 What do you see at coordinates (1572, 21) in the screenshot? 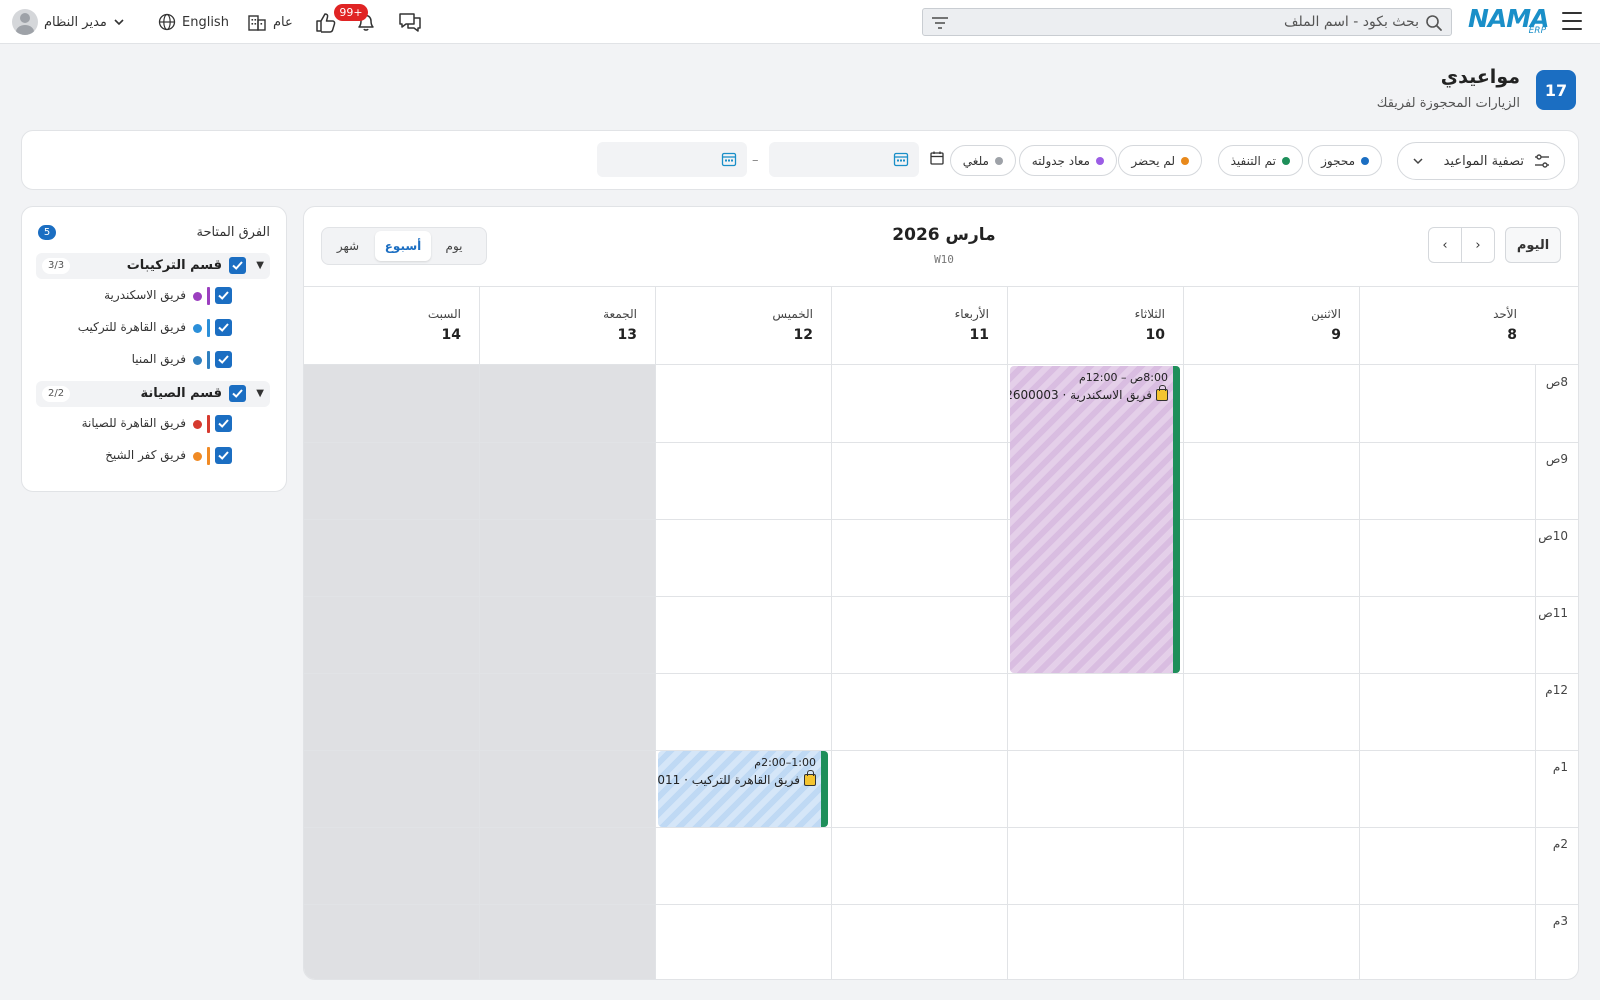
I see `hamburger-menu-icon` at bounding box center [1572, 21].